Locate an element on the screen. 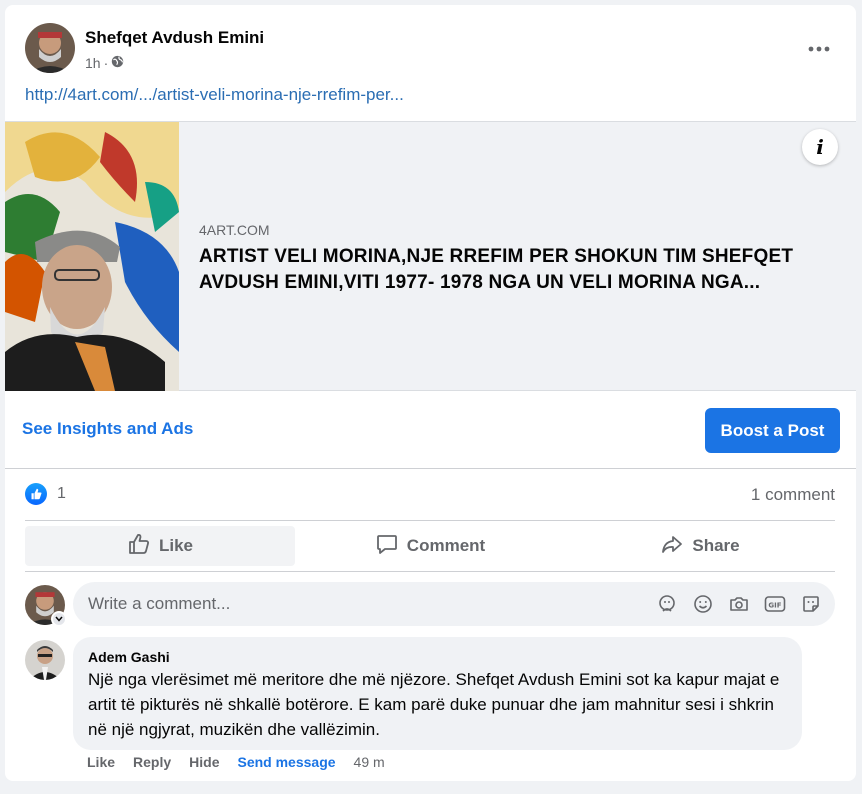 The image size is (862, 794). svg-text: GIF is located at coordinates (774, 606).